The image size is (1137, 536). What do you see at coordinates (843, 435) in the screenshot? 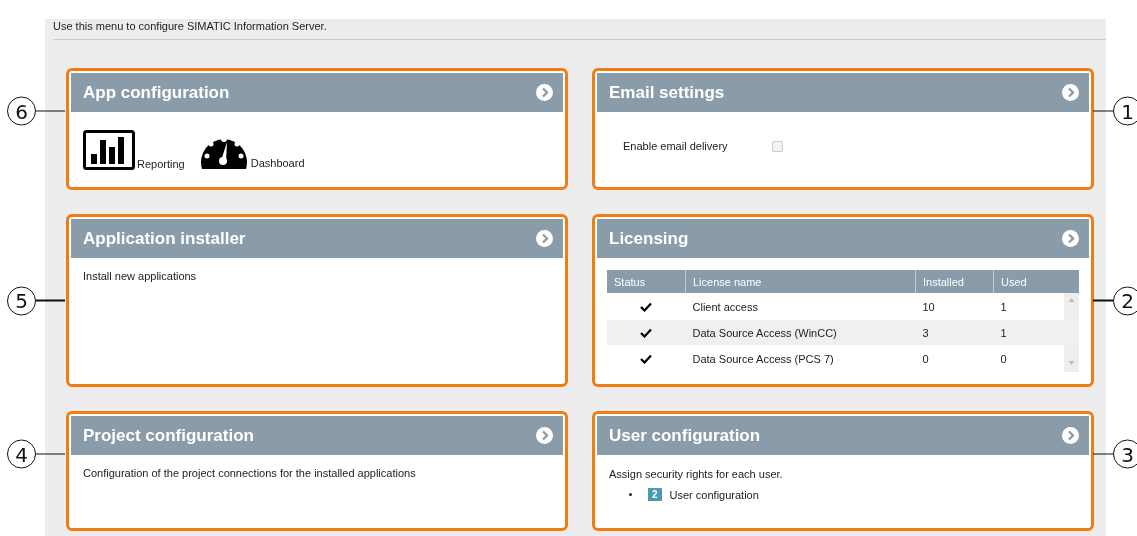
I see `card-header: User configuration` at bounding box center [843, 435].